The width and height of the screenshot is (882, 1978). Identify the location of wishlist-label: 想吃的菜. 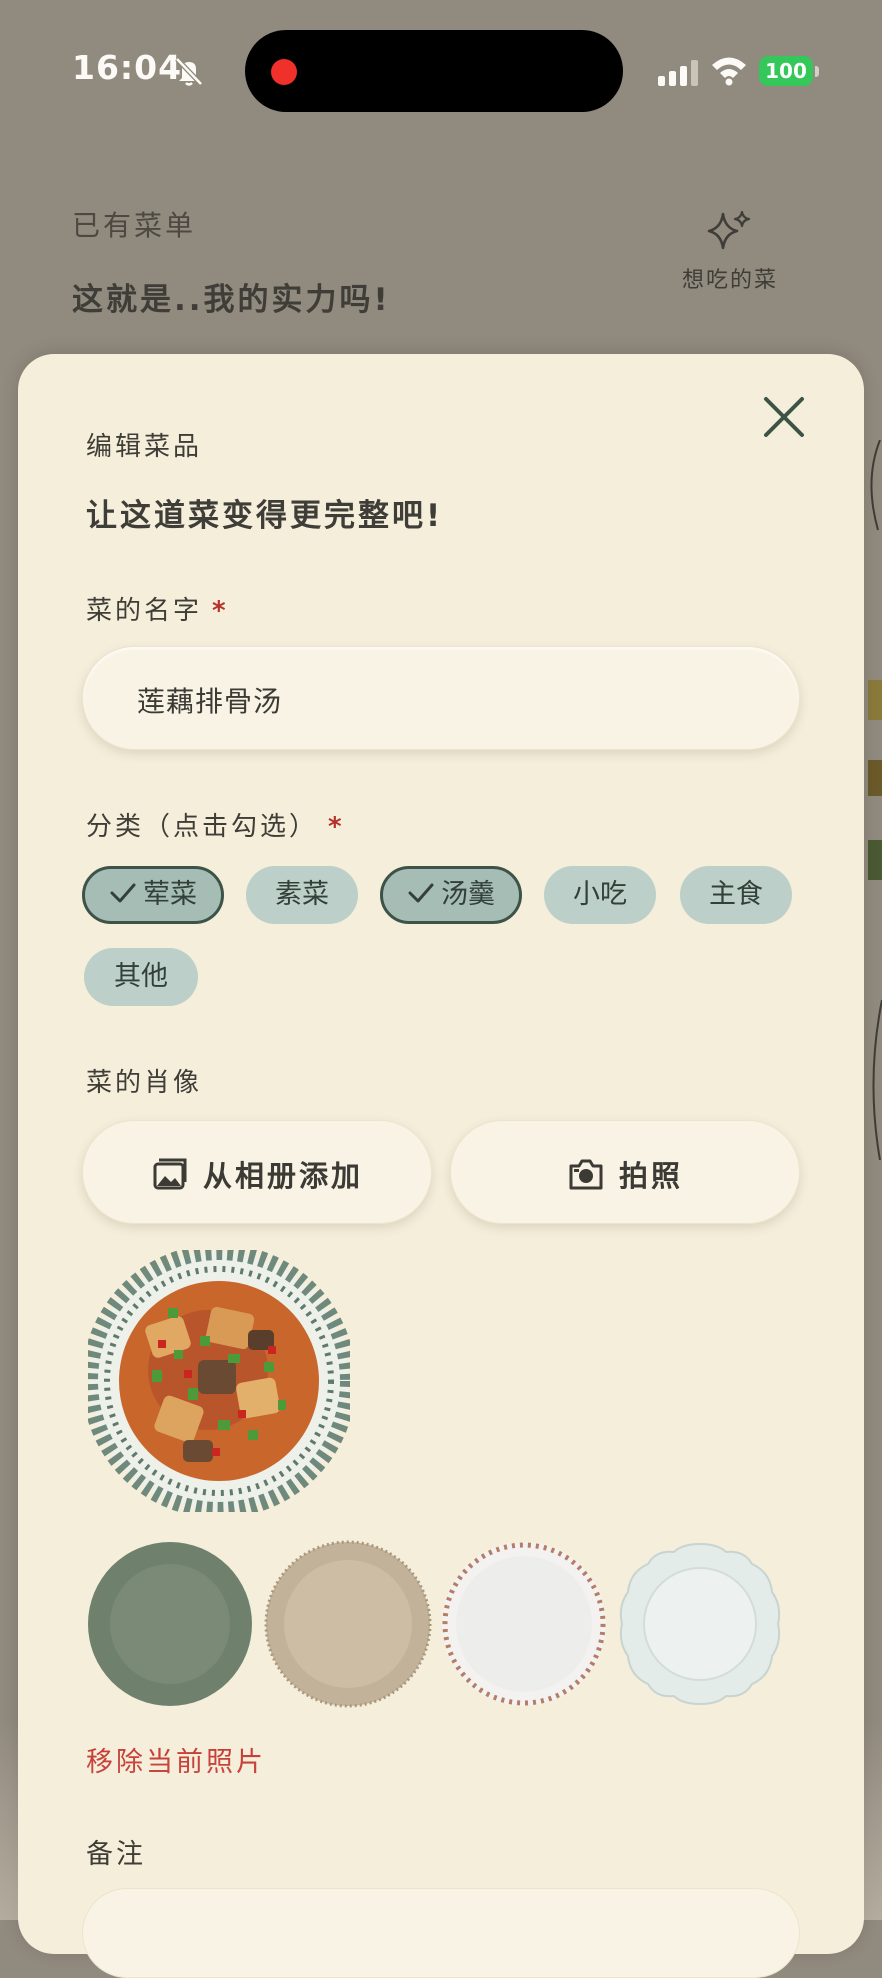
(729, 280).